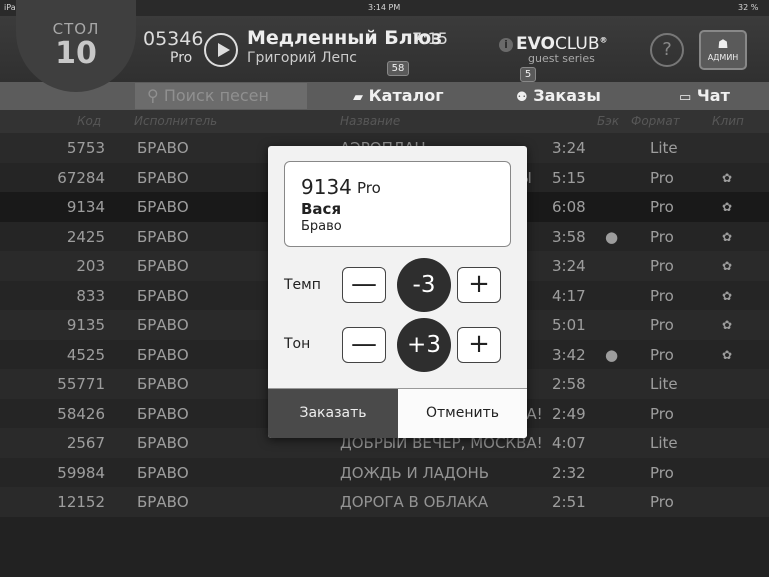 This screenshot has height=577, width=769. I want to click on now-playing-artist: Григорий Лепс, so click(302, 58).